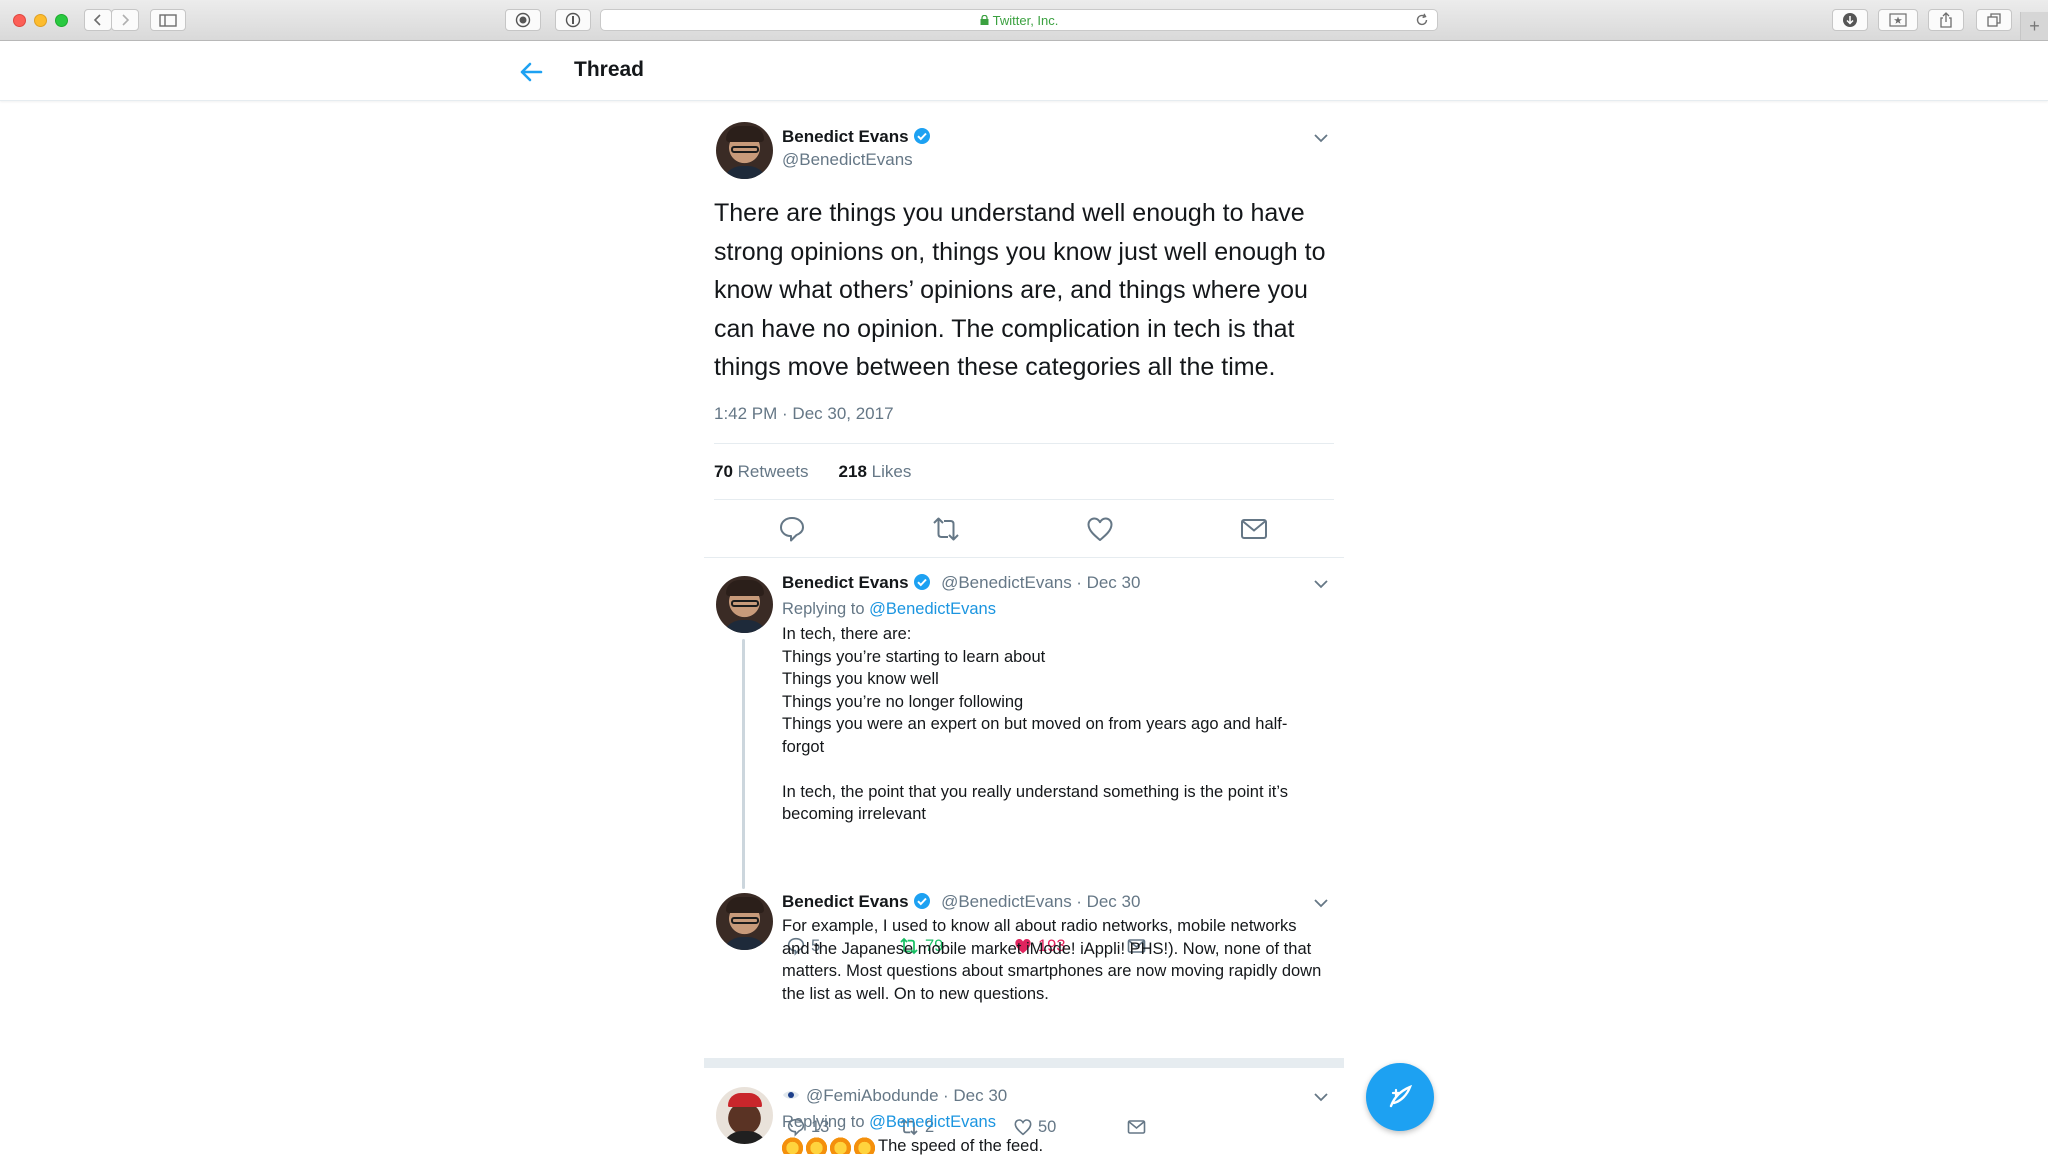 The image size is (2048, 1158). I want to click on tweet-timestamp: 1:42 PM · Dec 30, 2017, so click(804, 414).